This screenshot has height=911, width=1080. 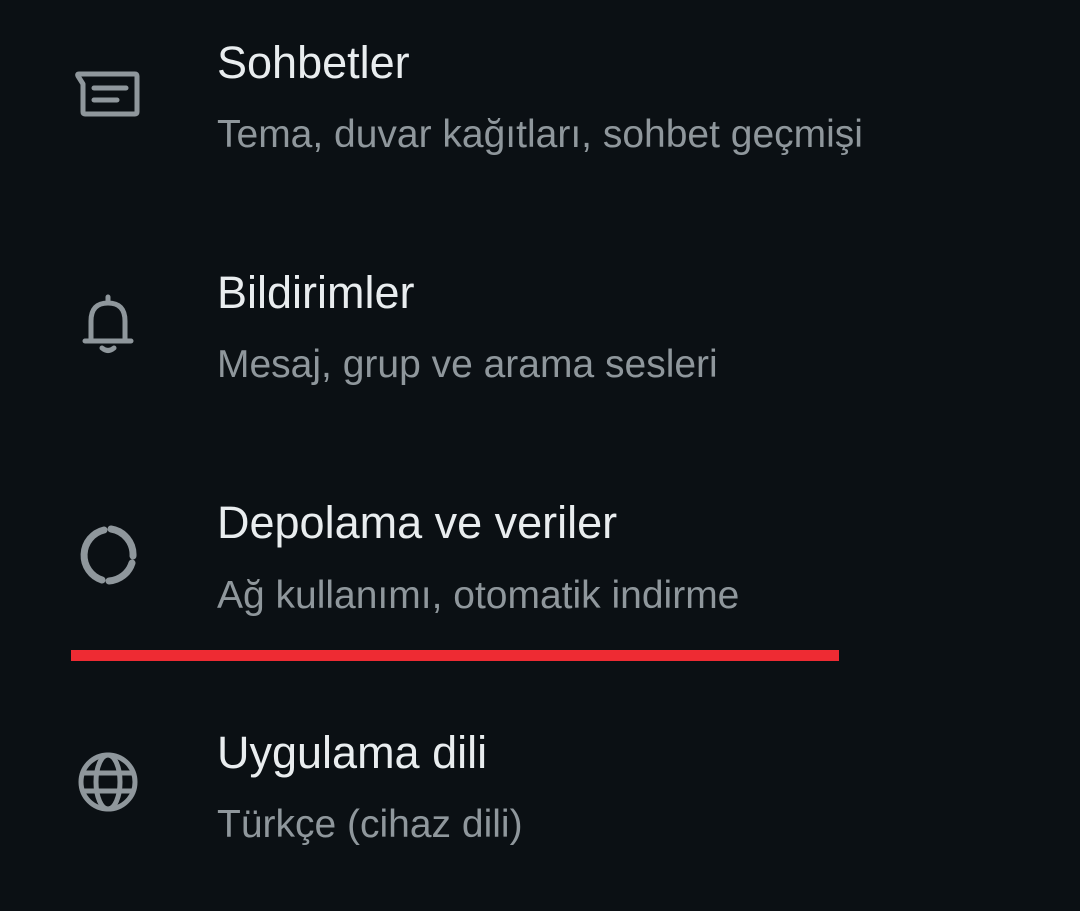 What do you see at coordinates (455, 655) in the screenshot?
I see `highlight-underline` at bounding box center [455, 655].